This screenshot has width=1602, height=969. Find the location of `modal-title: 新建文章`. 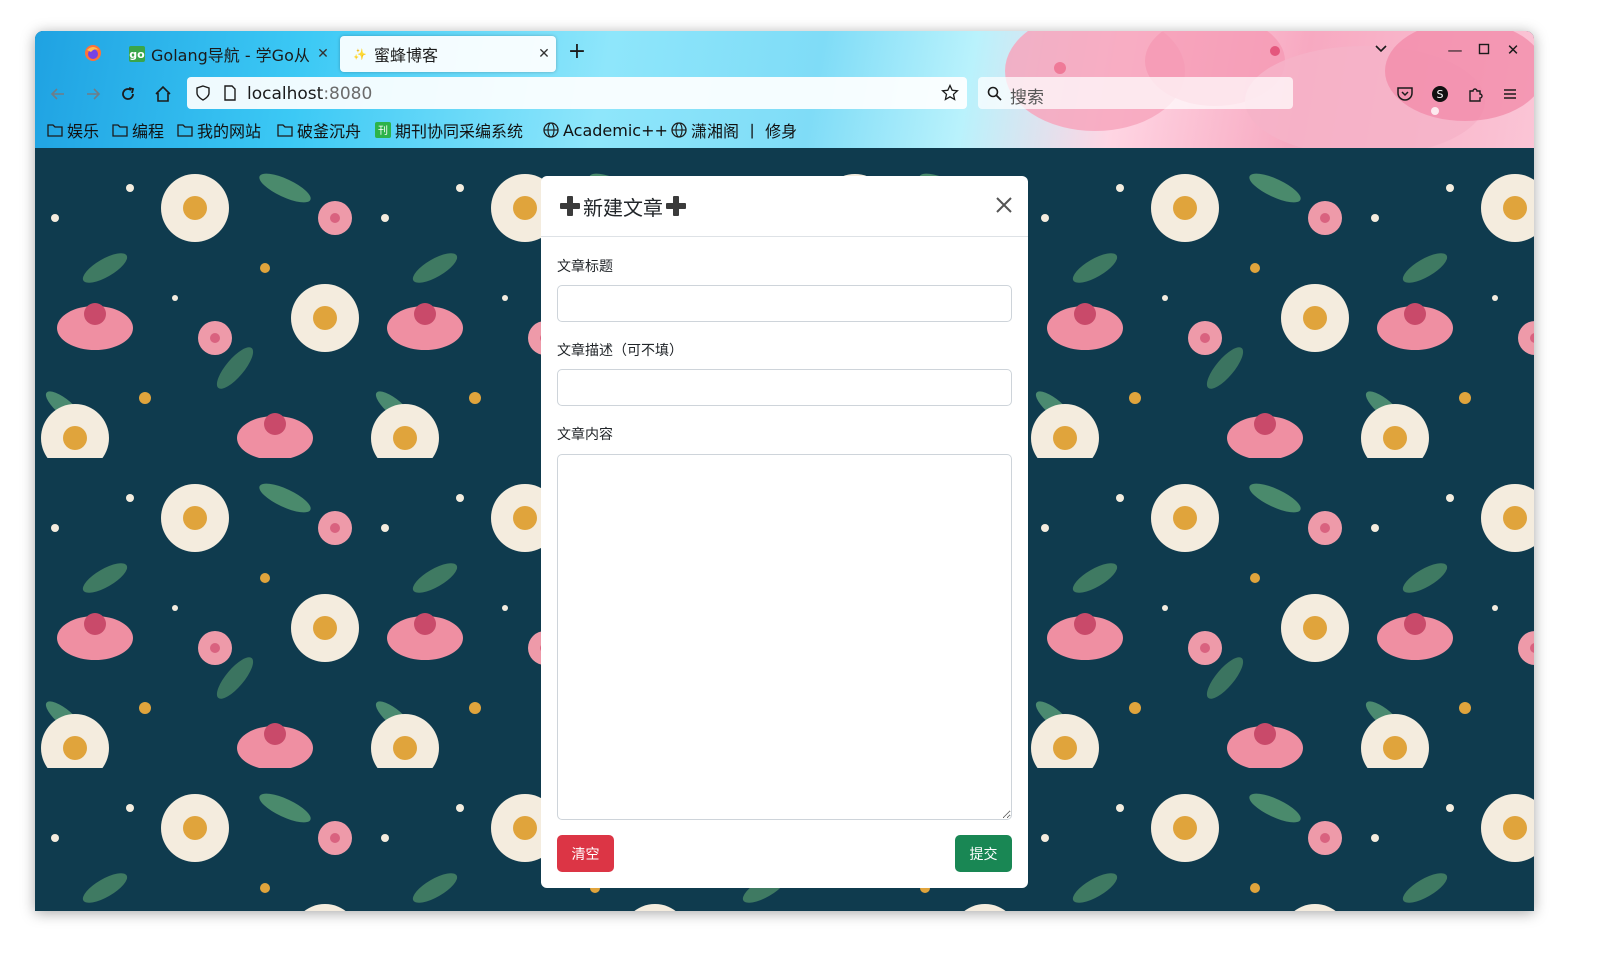

modal-title: 新建文章 is located at coordinates (623, 206).